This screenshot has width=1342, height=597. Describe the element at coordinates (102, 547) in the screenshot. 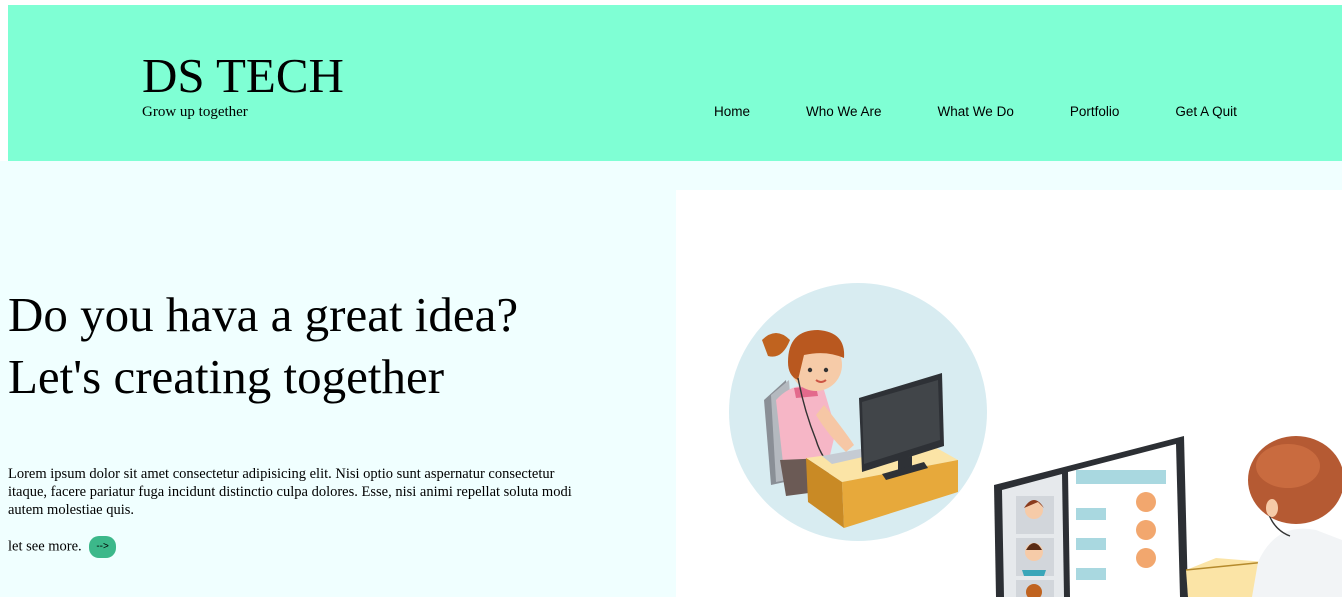

I see `see-more-button: -->` at that location.